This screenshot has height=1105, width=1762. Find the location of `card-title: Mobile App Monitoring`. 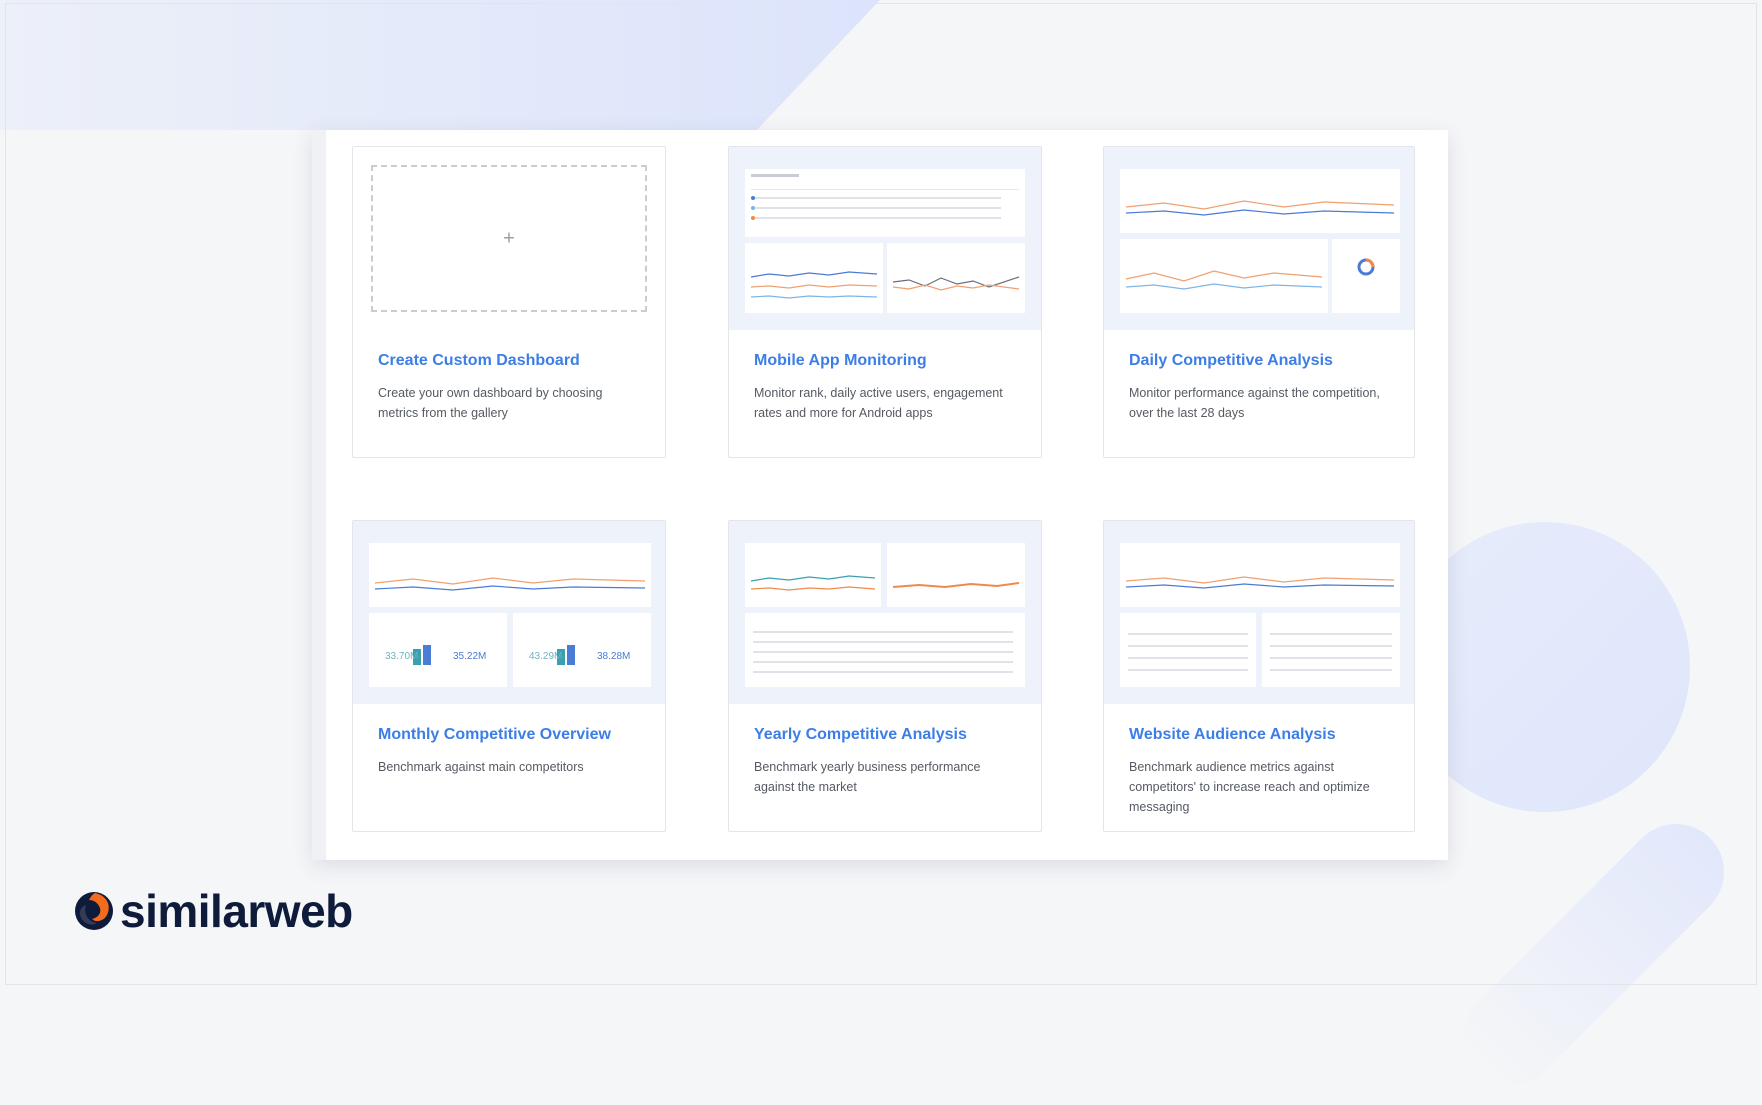

card-title: Mobile App Monitoring is located at coordinates (840, 361).